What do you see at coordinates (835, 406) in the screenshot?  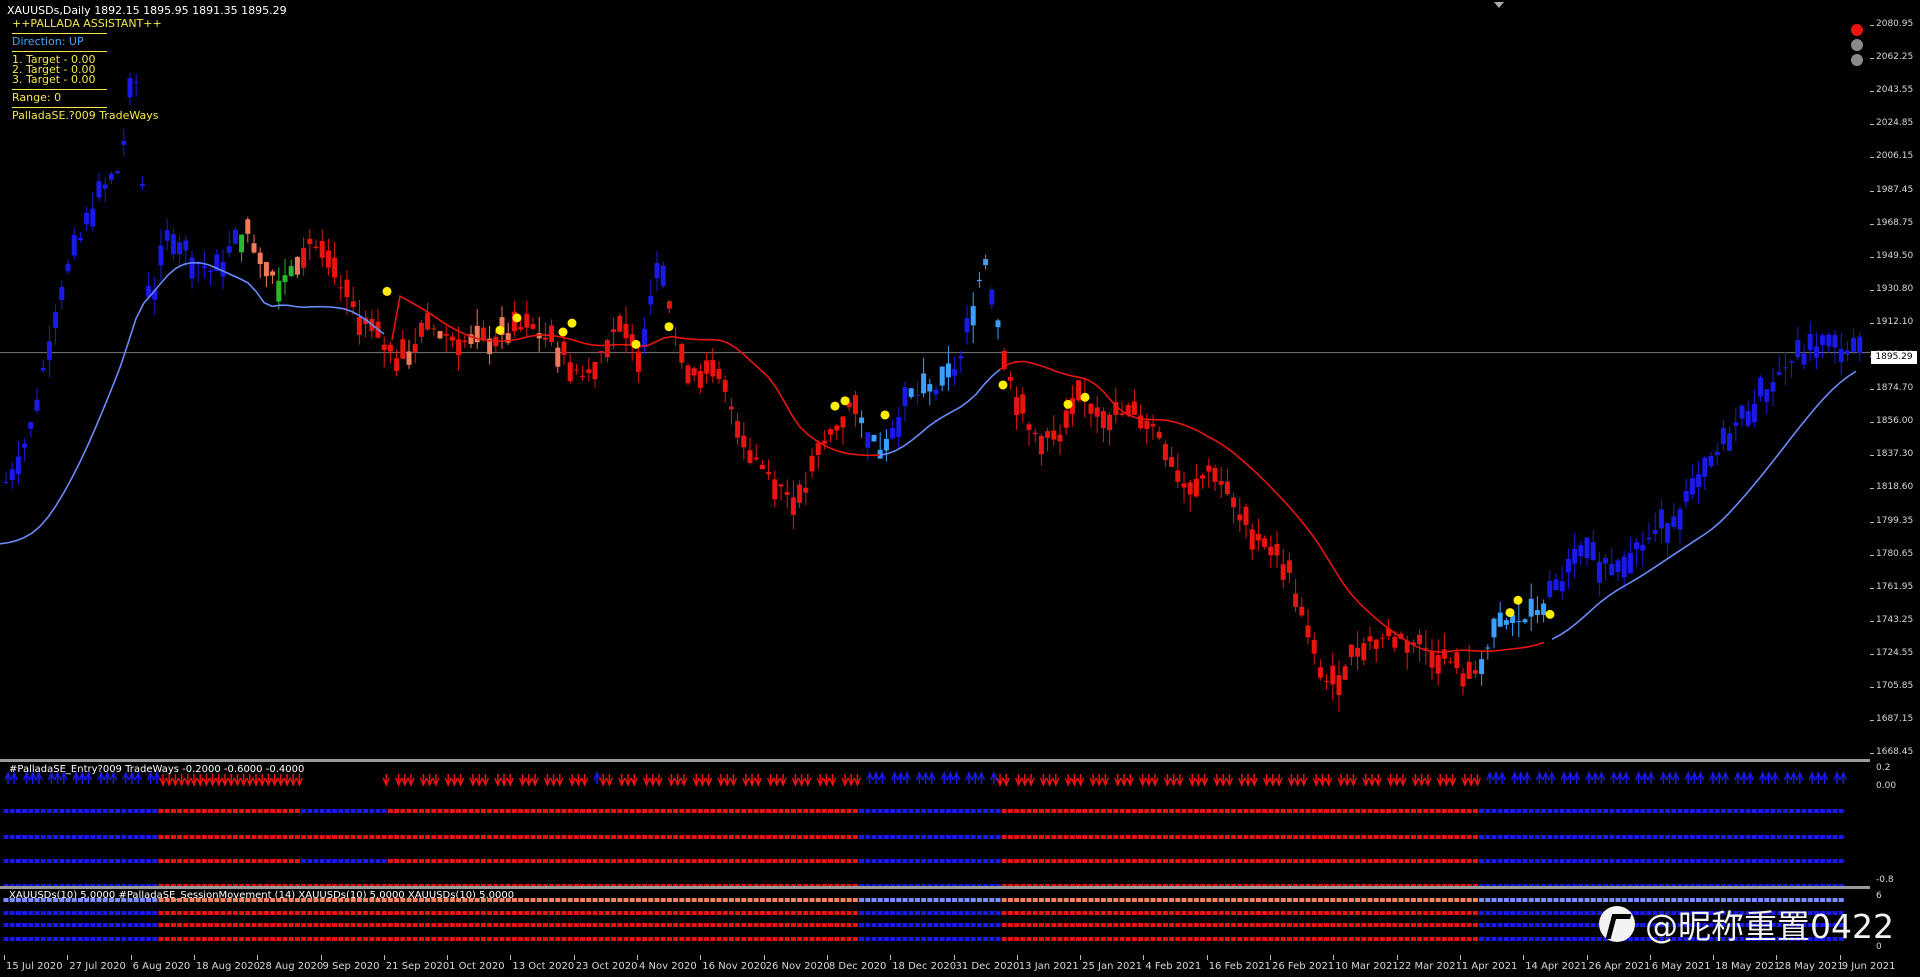 I see `signal-dot-icon` at bounding box center [835, 406].